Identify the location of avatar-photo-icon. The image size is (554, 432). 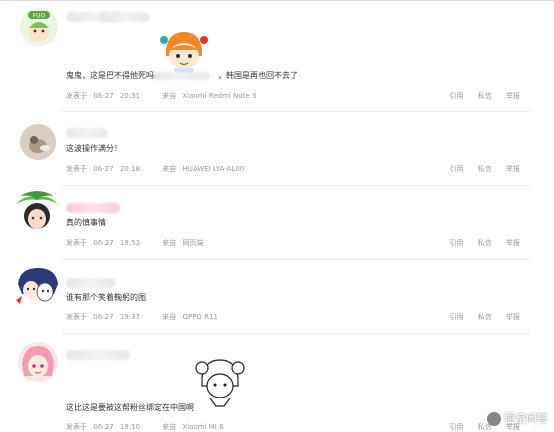
(38, 142).